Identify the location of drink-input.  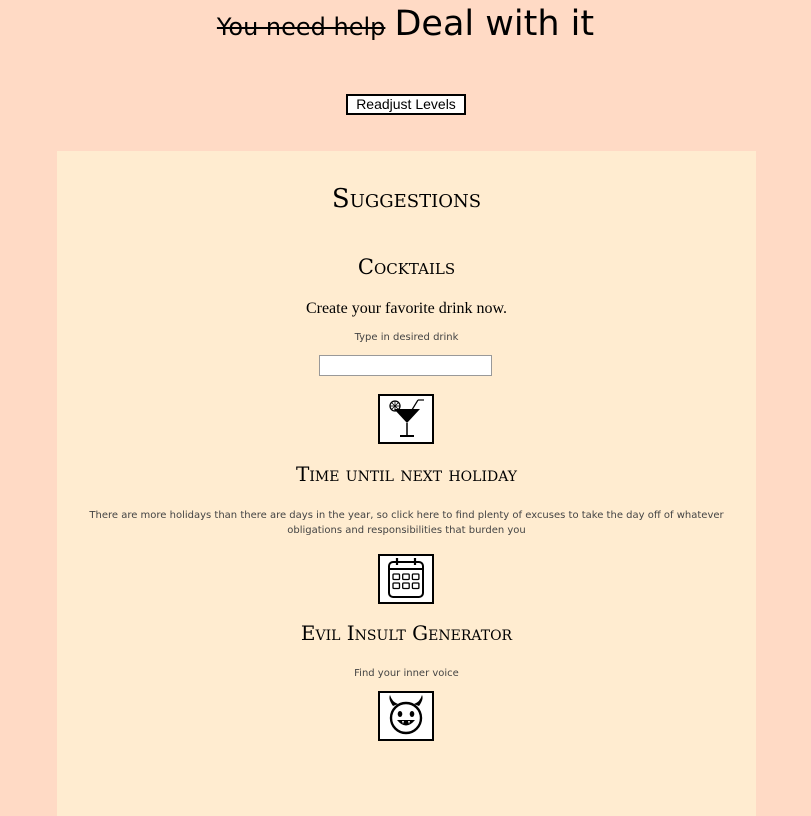
(405, 365).